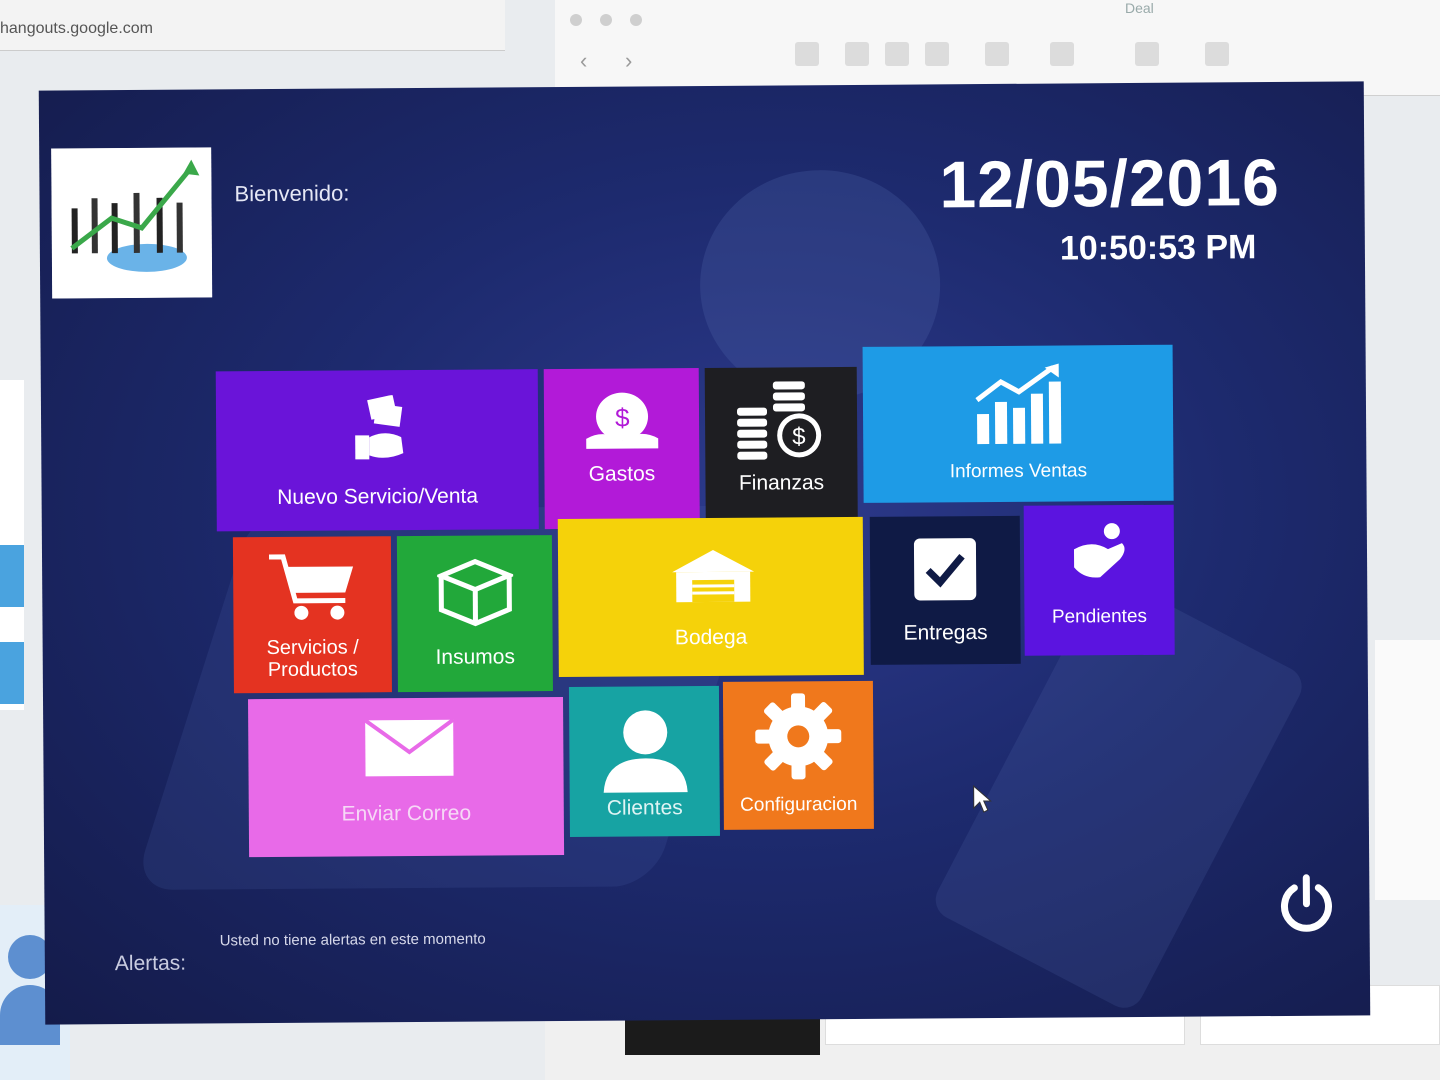 Image resolution: width=1440 pixels, height=1080 pixels. I want to click on tile-label: Finanzas, so click(781, 483).